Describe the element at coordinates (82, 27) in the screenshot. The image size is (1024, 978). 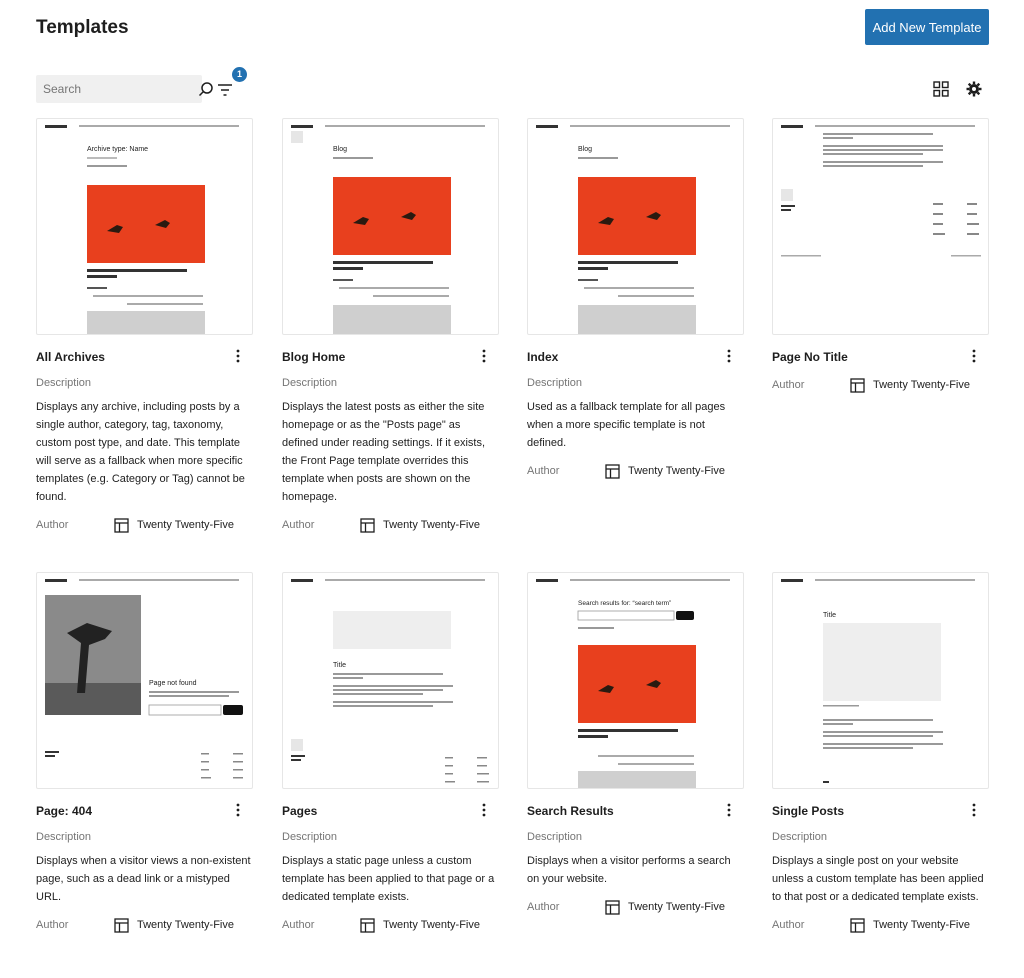
I see `page-title: Templates` at that location.